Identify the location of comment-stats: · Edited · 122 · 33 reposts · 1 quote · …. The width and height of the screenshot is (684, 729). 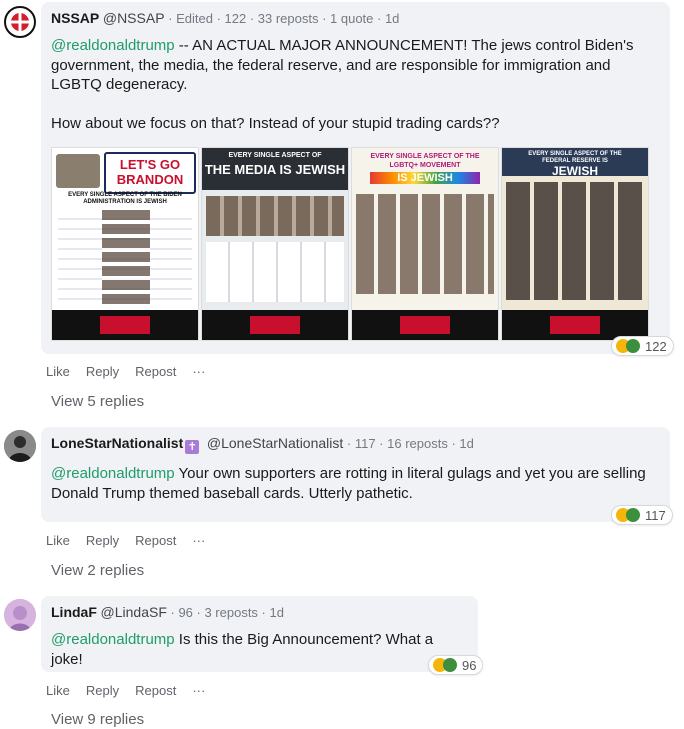
(284, 18).